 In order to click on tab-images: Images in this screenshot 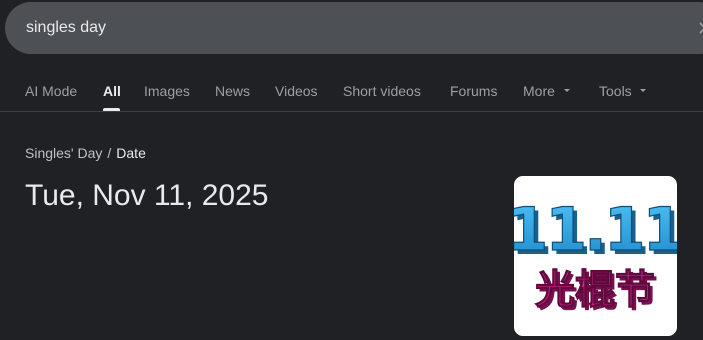, I will do `click(167, 91)`.